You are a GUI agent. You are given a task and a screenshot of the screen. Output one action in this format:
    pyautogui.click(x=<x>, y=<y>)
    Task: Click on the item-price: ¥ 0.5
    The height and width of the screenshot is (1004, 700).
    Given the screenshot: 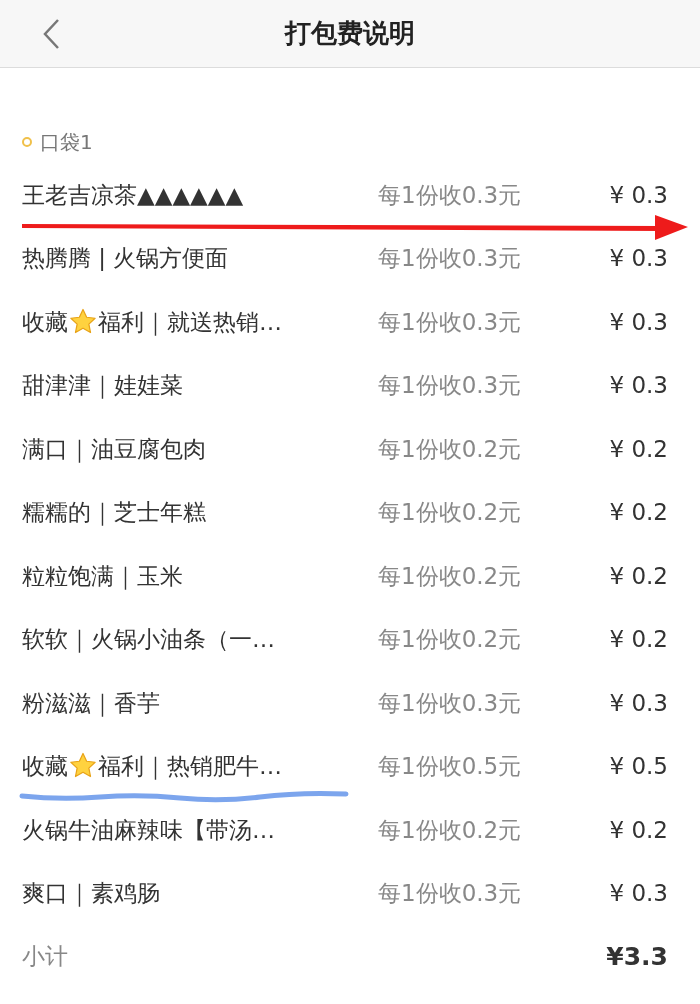 What is the action you would take?
    pyautogui.click(x=638, y=766)
    